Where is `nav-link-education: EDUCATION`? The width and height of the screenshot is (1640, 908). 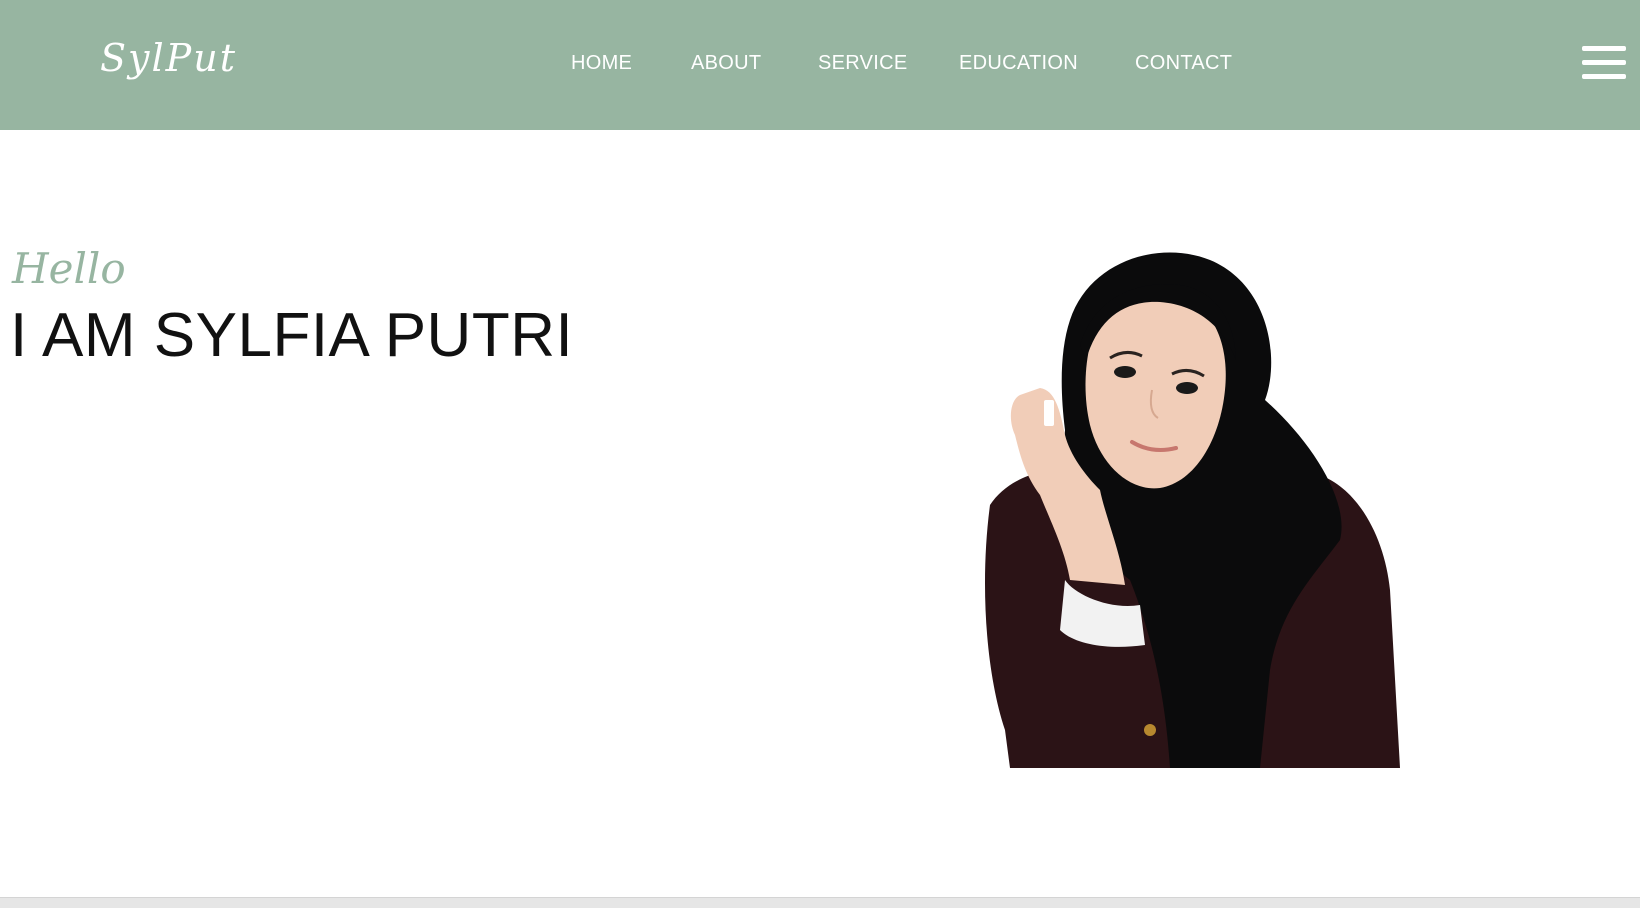 nav-link-education: EDUCATION is located at coordinates (1018, 63).